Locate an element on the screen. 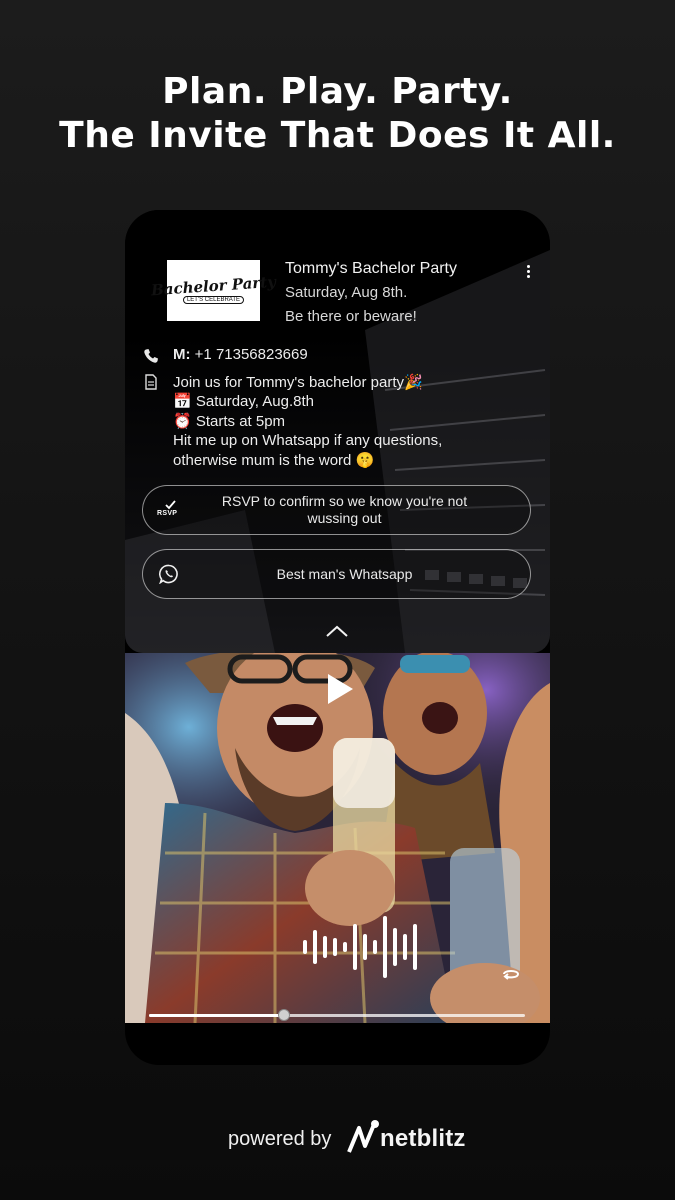 Image resolution: width=675 pixels, height=1200 pixels. video-progress-fill is located at coordinates (217, 1015).